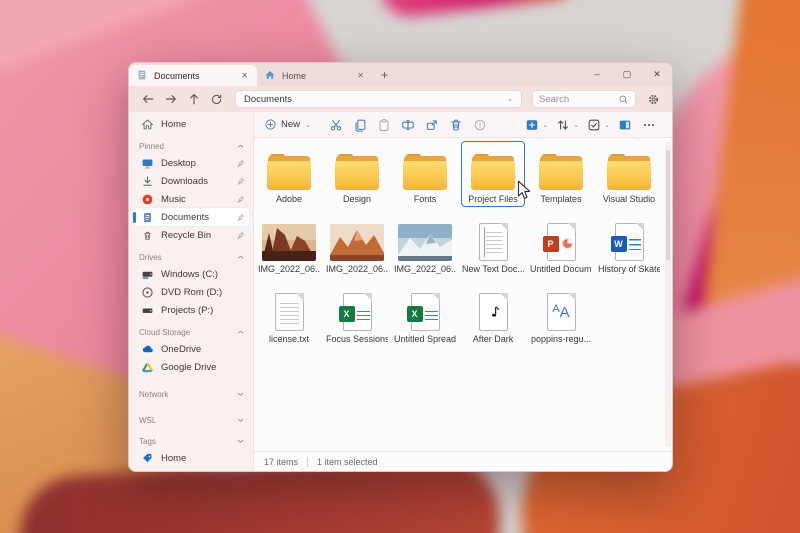 Image resolution: width=800 pixels, height=533 pixels. Describe the element at coordinates (193, 75) in the screenshot. I see `tab-documents: Documents ✕` at that location.